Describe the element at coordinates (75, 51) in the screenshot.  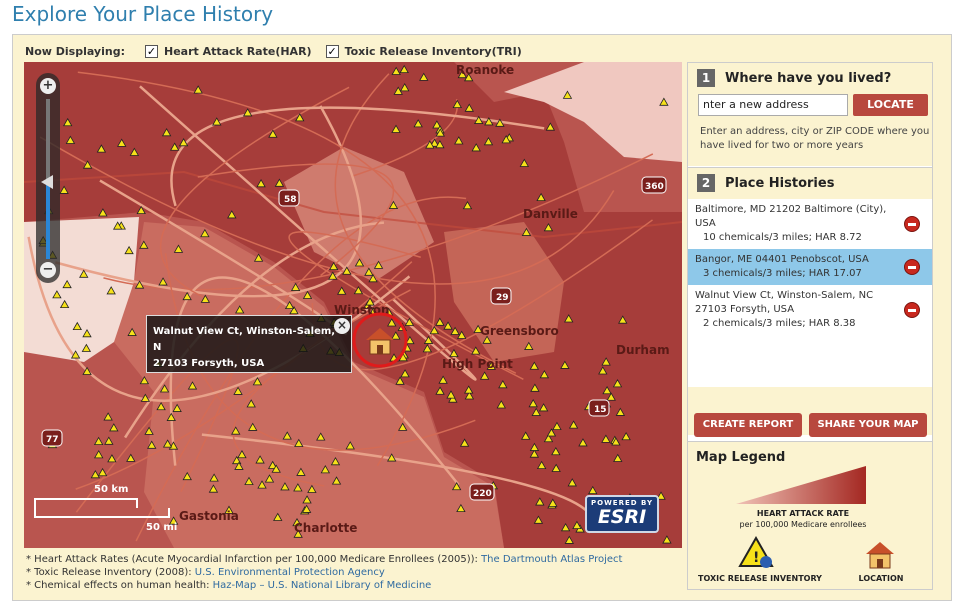
I see `now-displaying-label: Now Displaying:` at that location.